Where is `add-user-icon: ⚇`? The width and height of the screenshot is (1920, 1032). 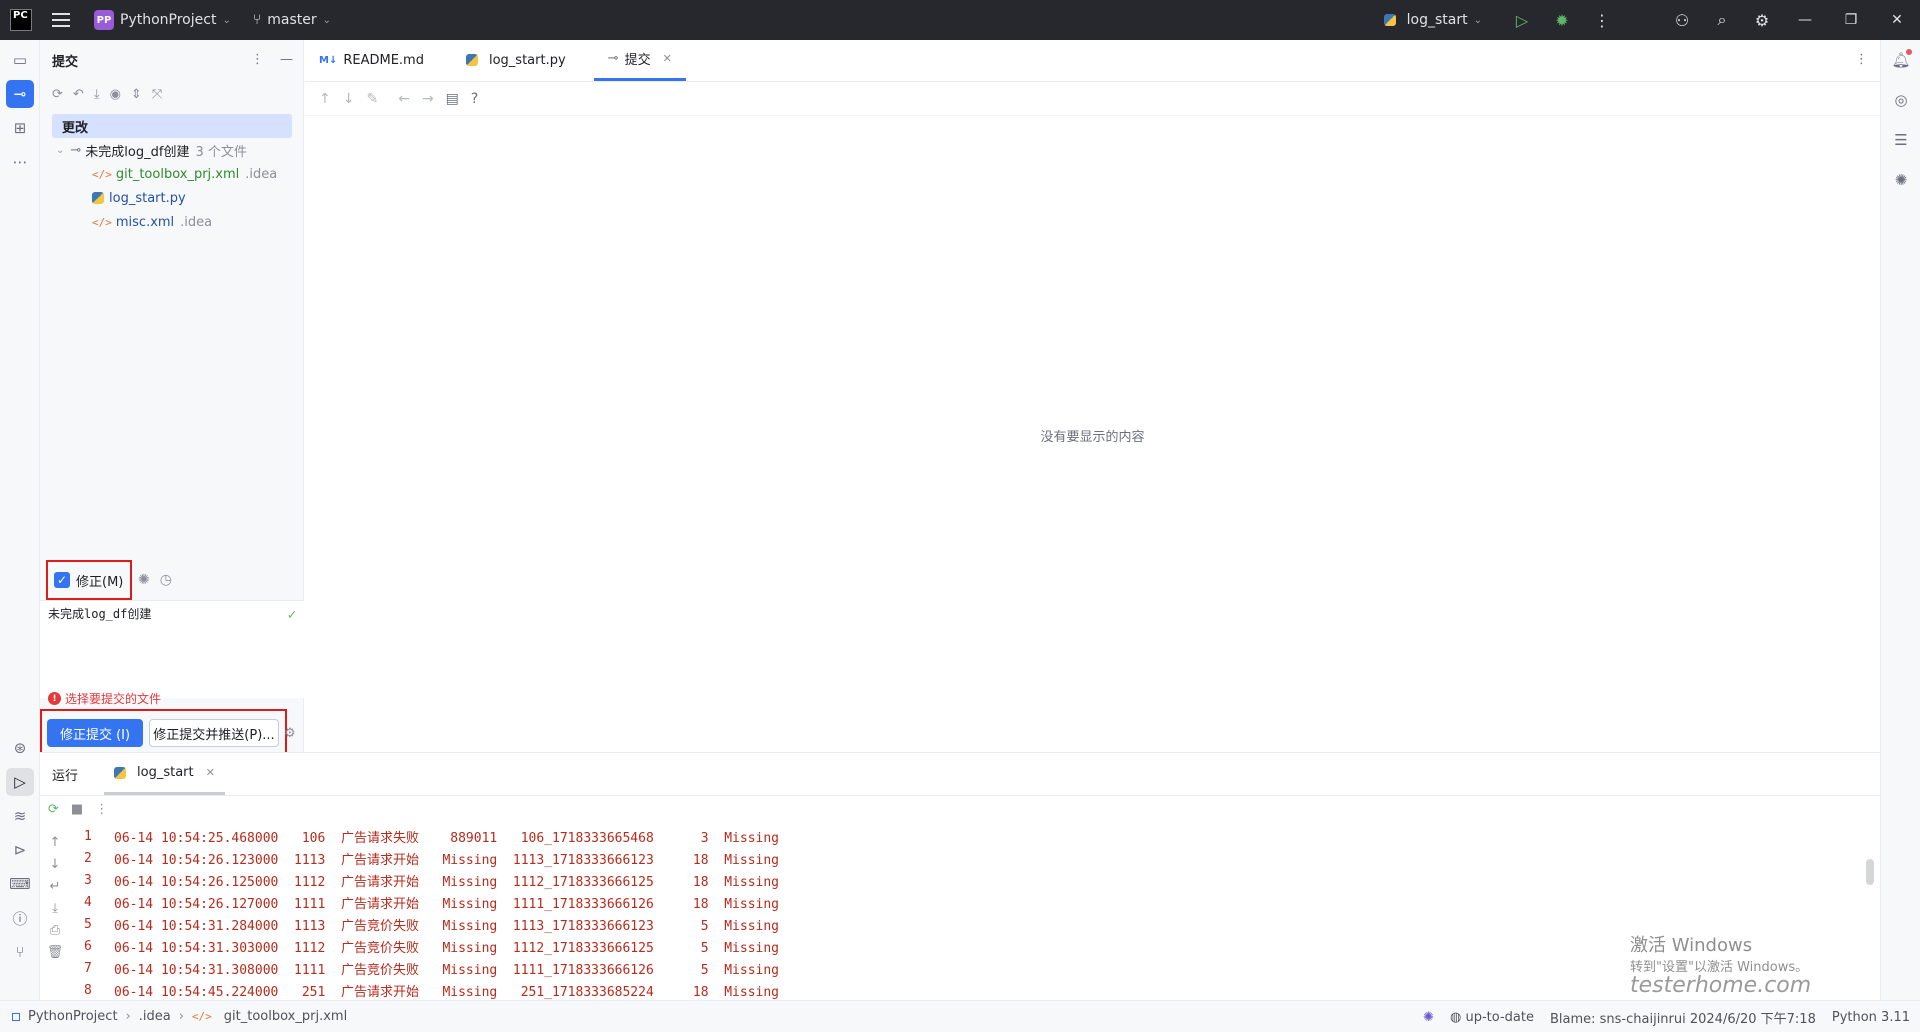
add-user-icon: ⚇ is located at coordinates (1682, 20).